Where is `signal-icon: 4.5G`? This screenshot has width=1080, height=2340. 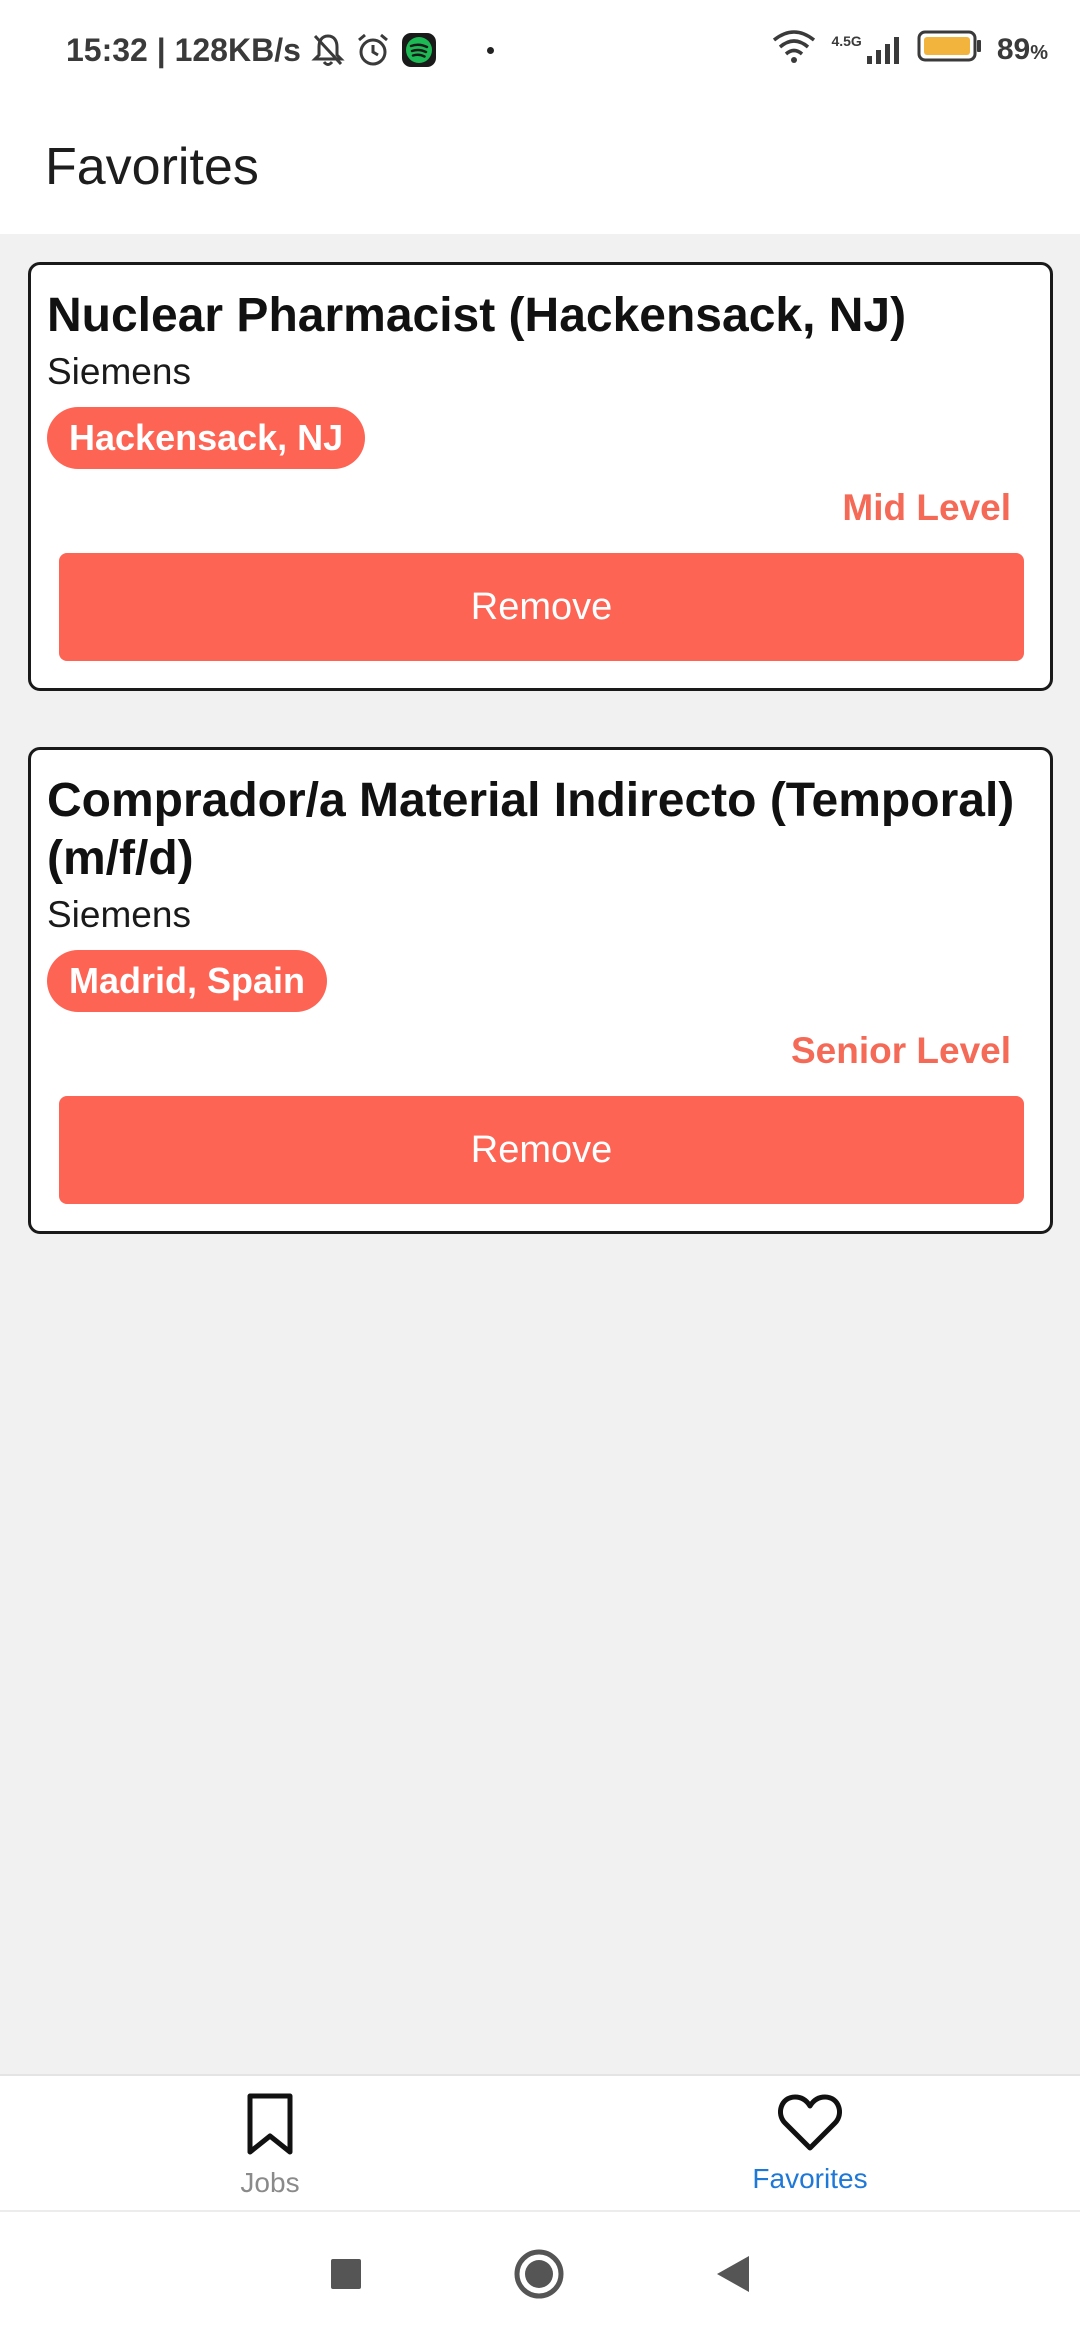
signal-icon: 4.5G is located at coordinates (866, 50).